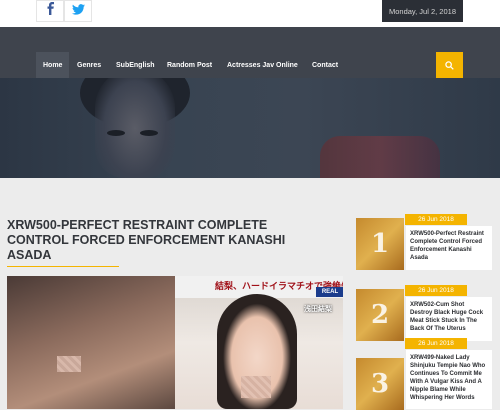  Describe the element at coordinates (422, 11) in the screenshot. I see `current-date: Monday, Jul 2, 2018` at that location.